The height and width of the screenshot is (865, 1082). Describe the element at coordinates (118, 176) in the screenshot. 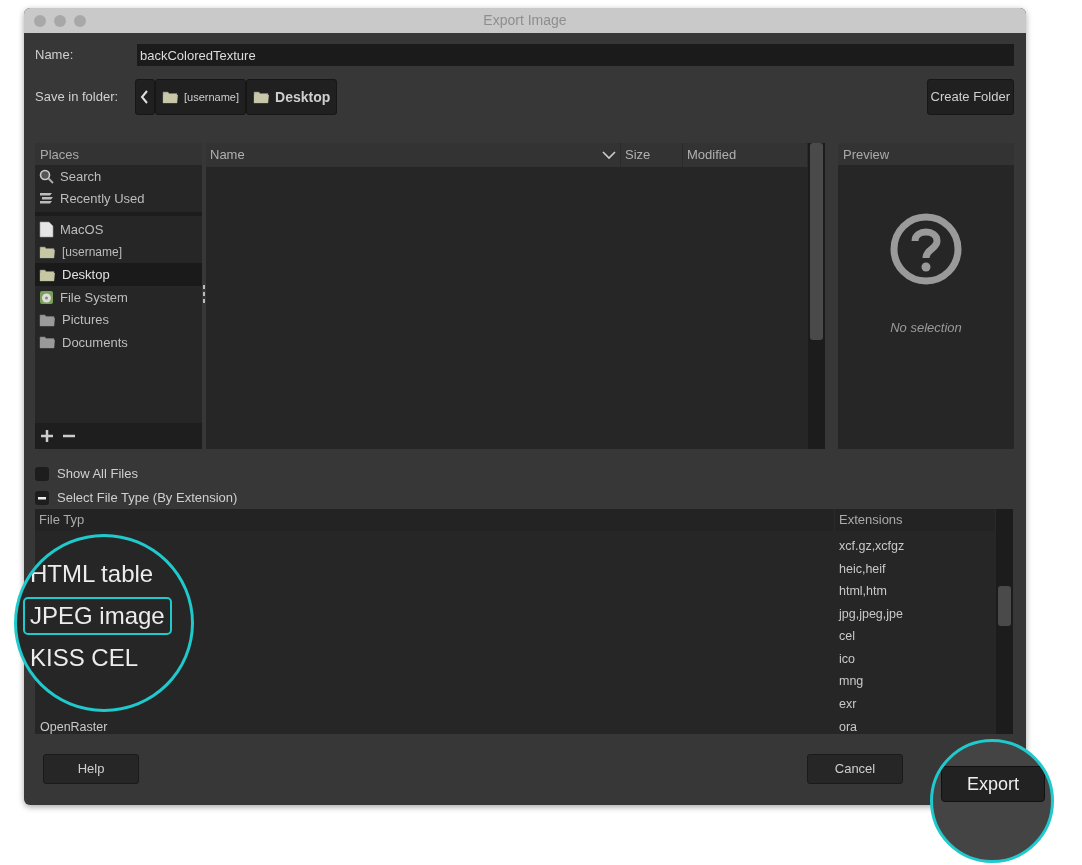

I see `sidebar-item: Search` at that location.